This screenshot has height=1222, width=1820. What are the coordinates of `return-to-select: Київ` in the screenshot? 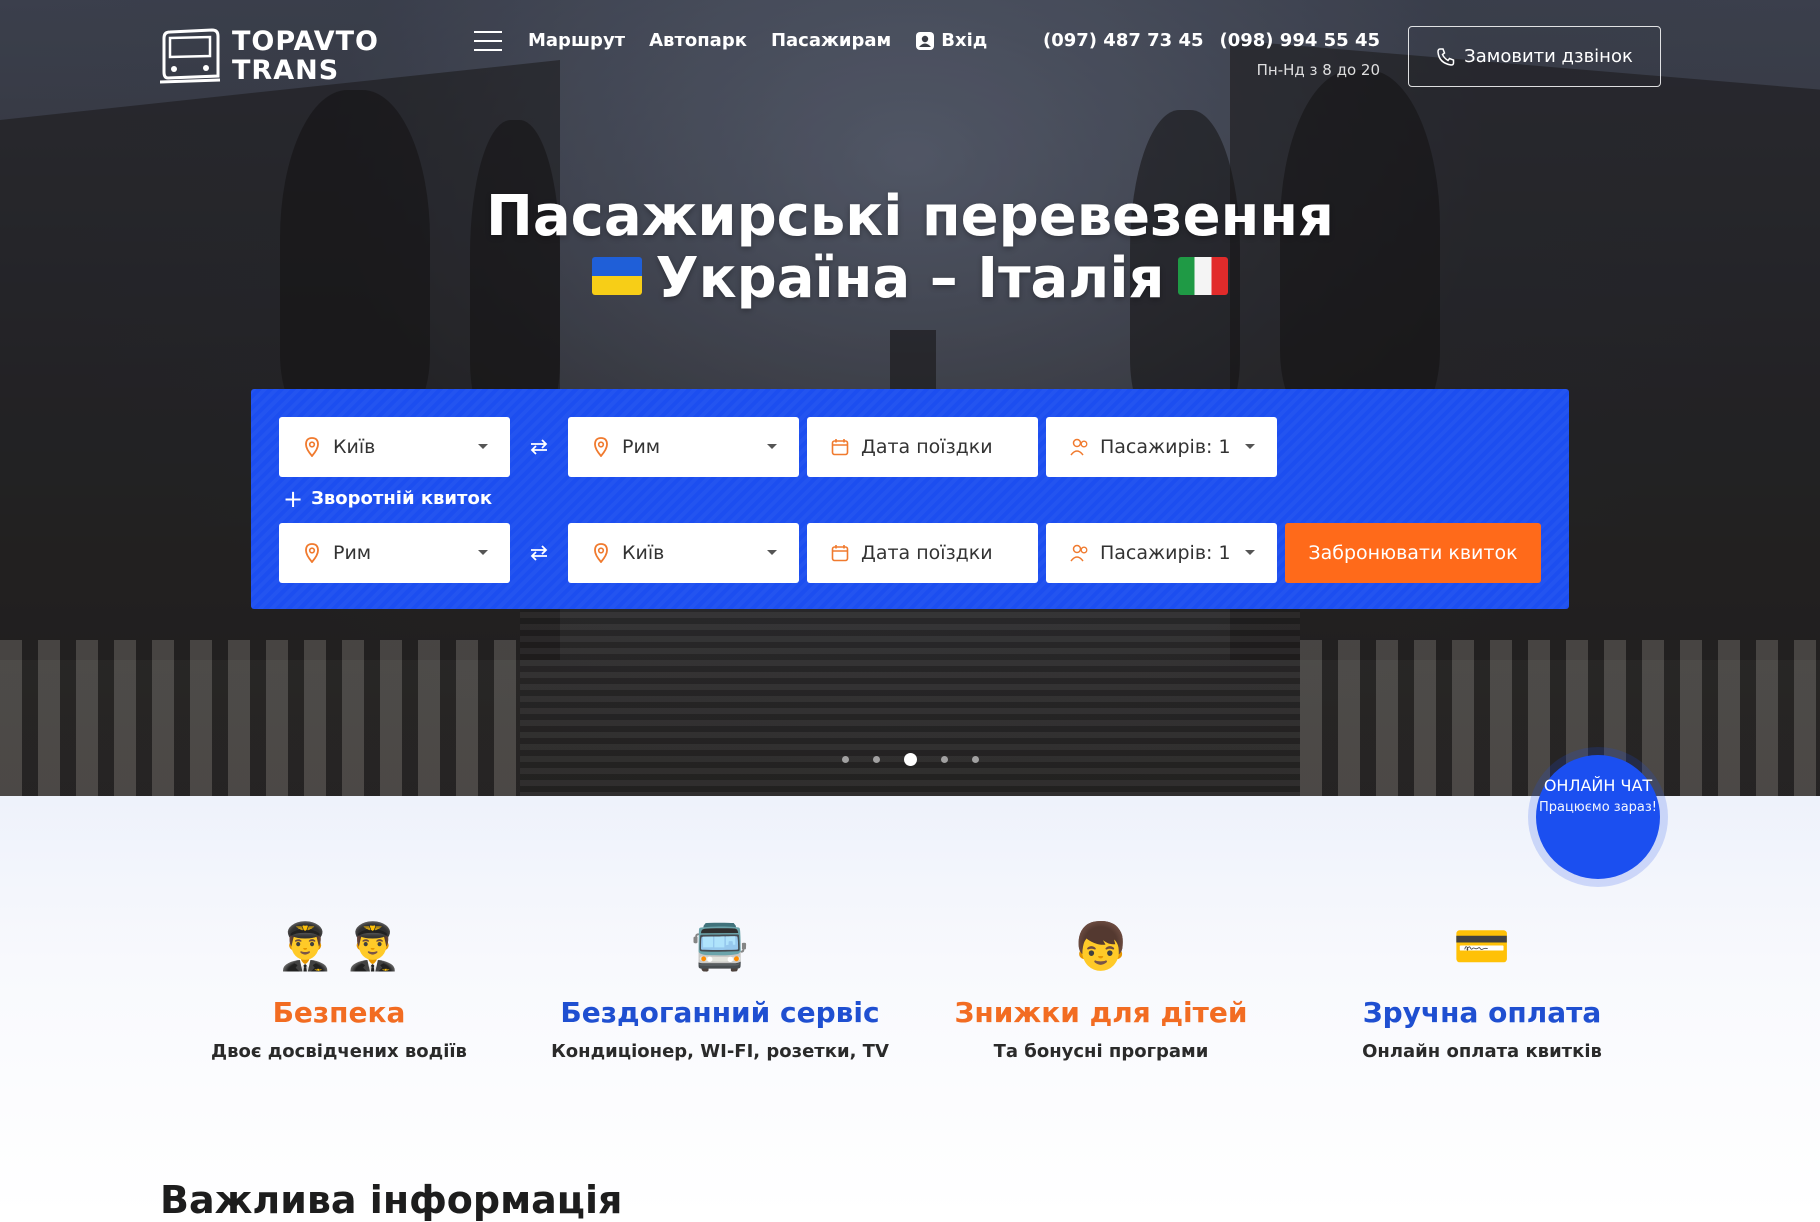 It's located at (683, 553).